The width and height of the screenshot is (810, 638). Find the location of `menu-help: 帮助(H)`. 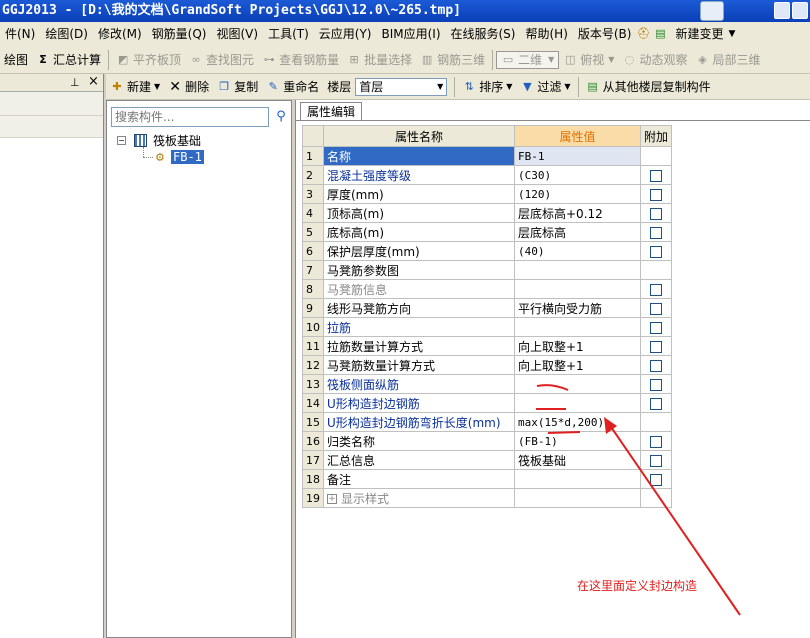

menu-help: 帮助(H) is located at coordinates (546, 34).